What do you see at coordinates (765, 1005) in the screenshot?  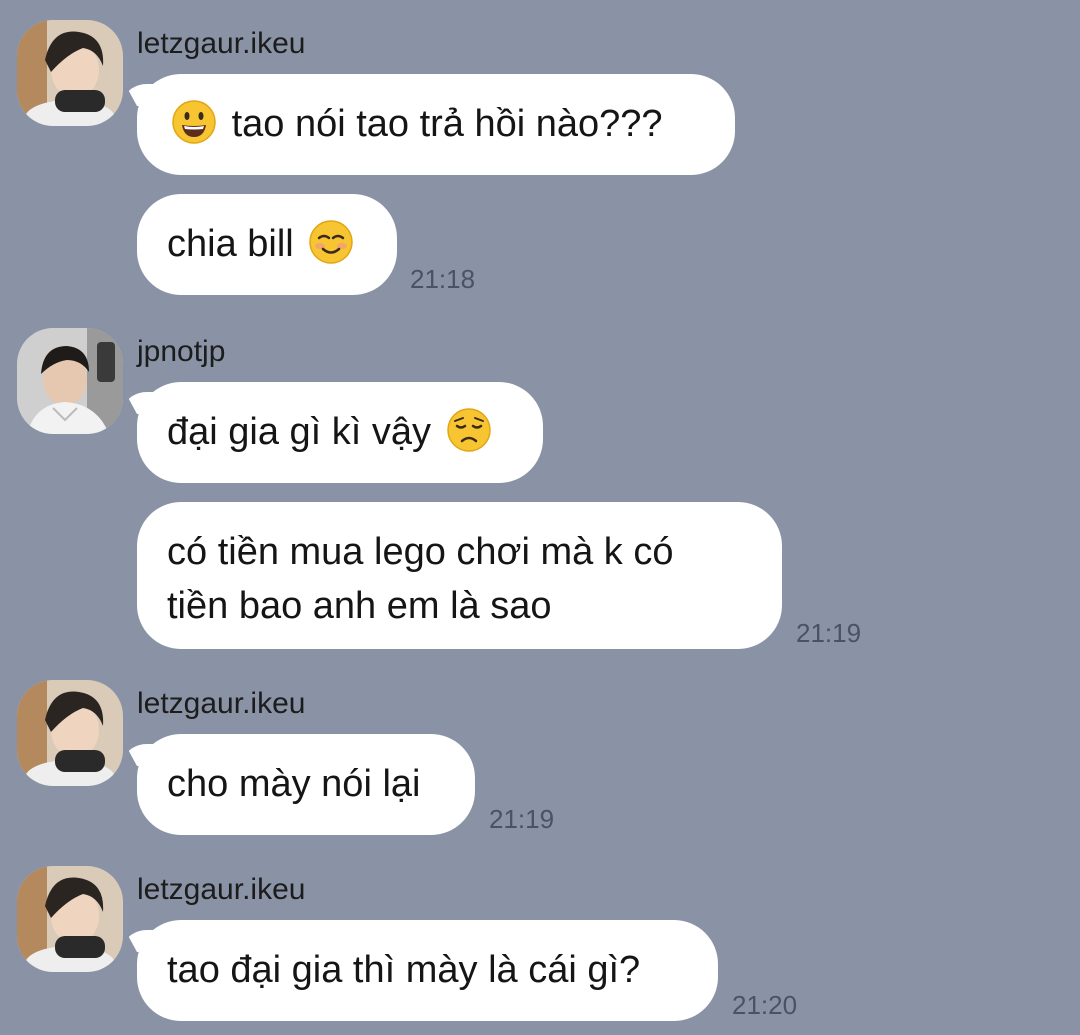 I see `message-timestamp: 21:20` at bounding box center [765, 1005].